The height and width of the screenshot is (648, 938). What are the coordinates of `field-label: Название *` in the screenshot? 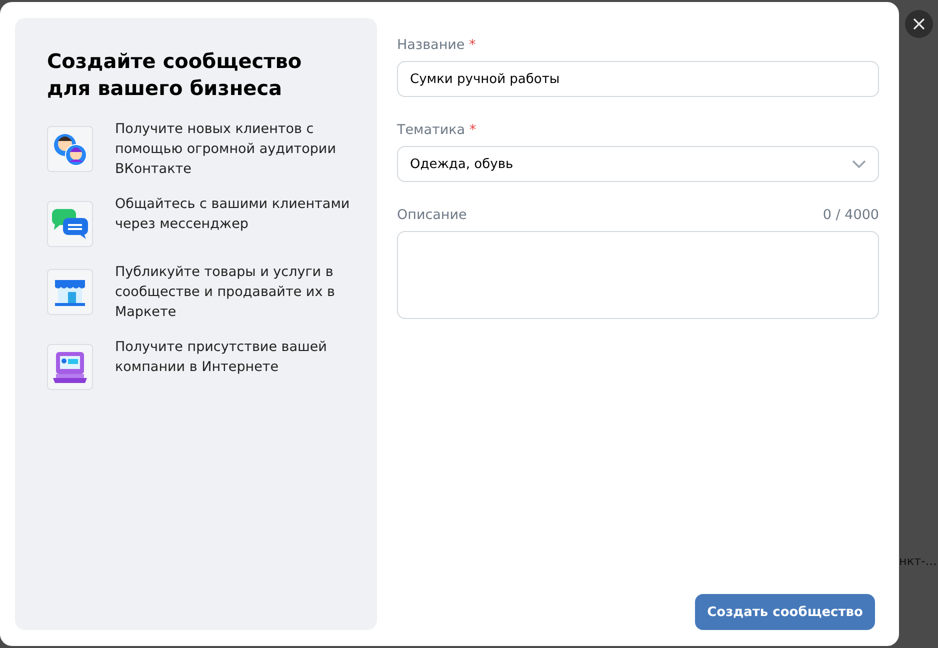 It's located at (436, 45).